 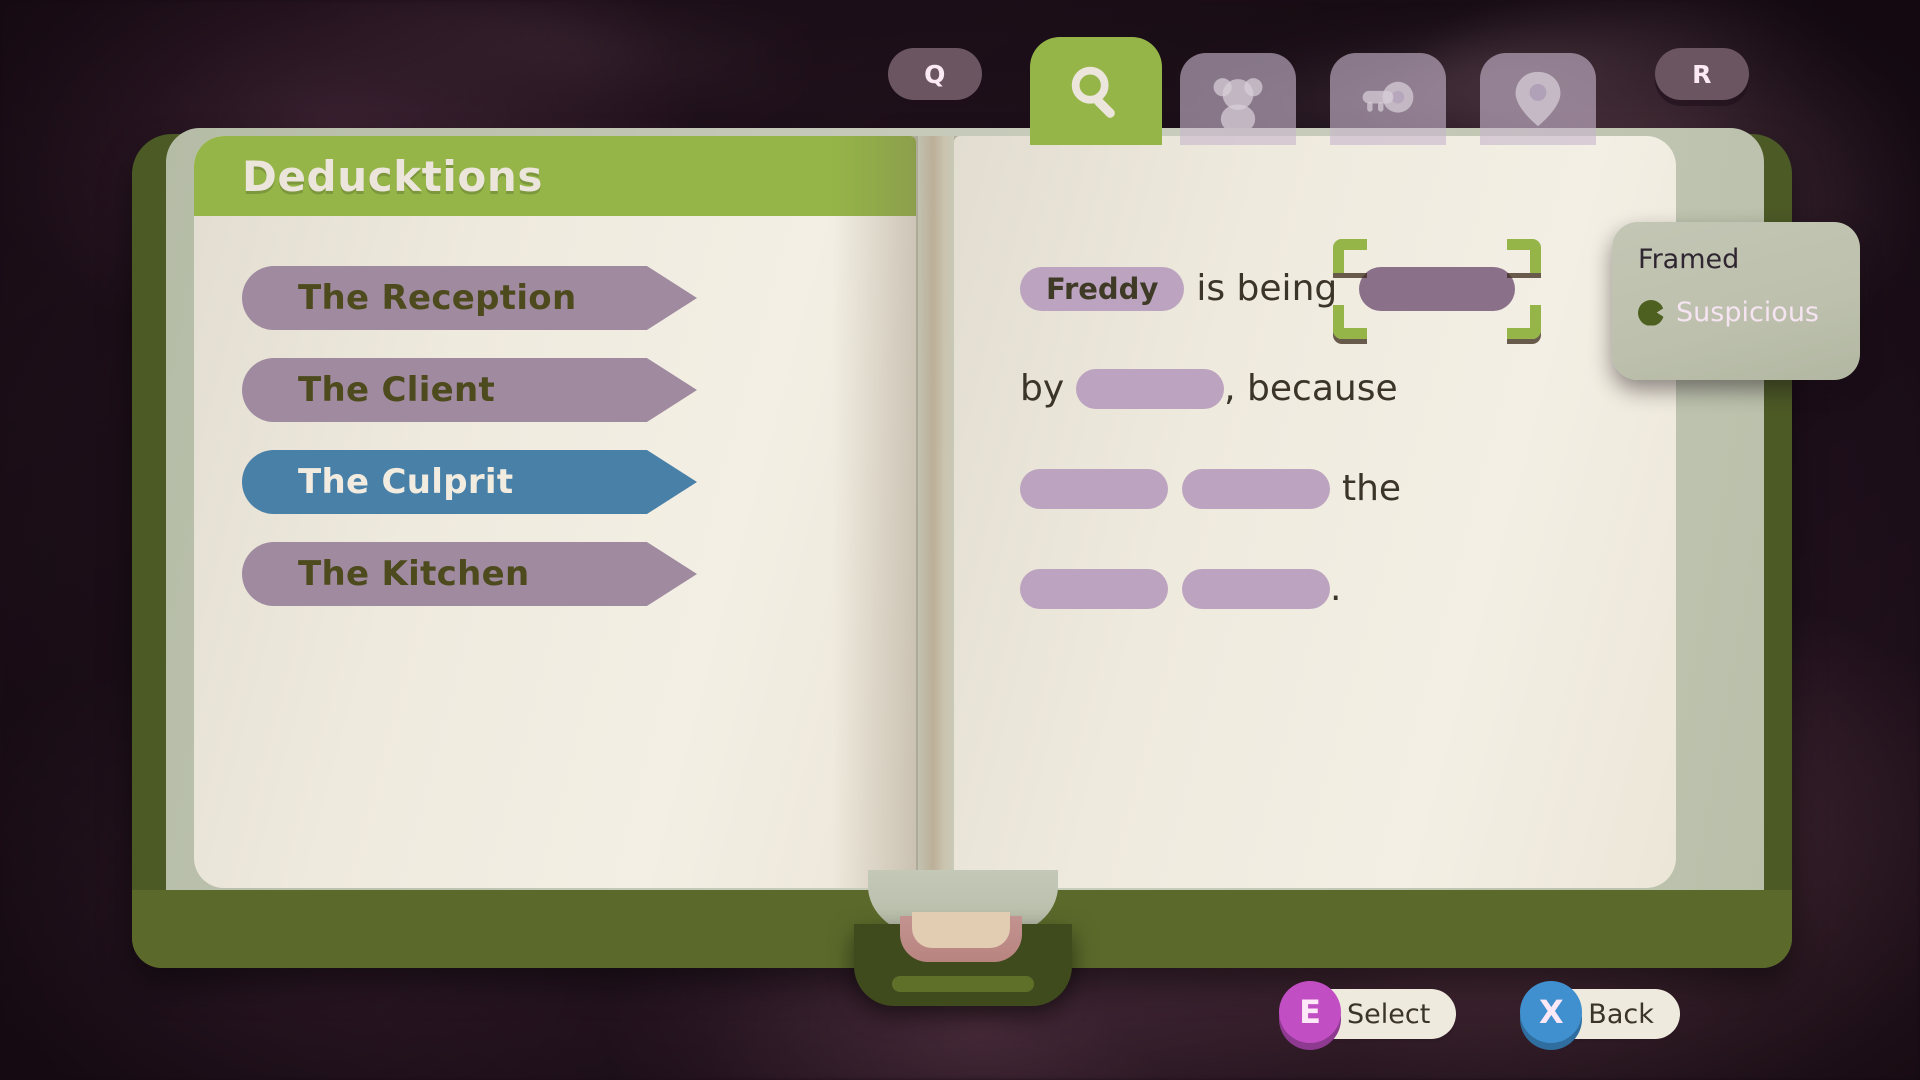 I want to click on selection-bracket-bottom-right-icon, so click(x=1524, y=322).